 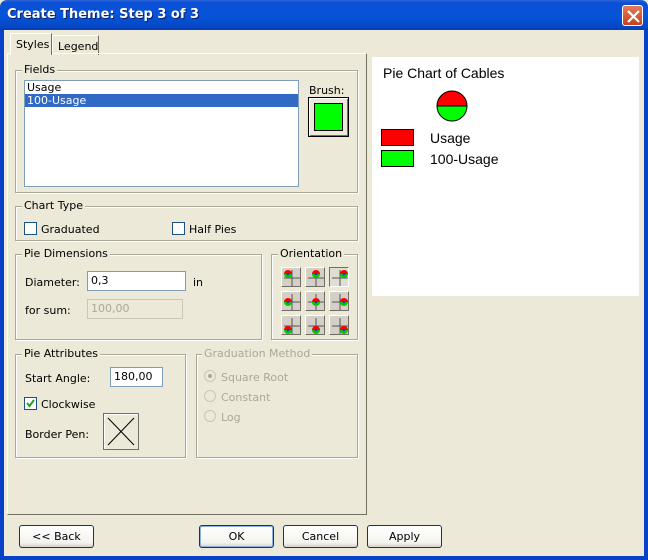 I want to click on list-item-selected: 100-Usage, so click(x=161, y=100).